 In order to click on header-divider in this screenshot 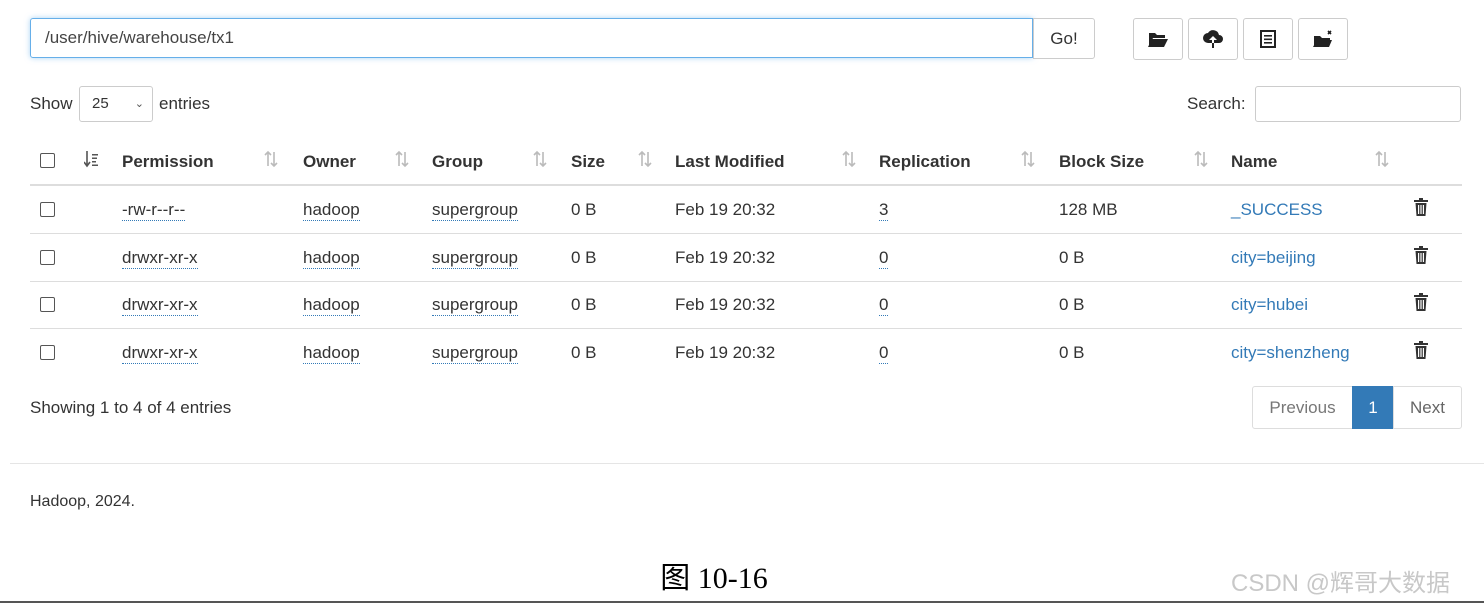, I will do `click(746, 185)`.